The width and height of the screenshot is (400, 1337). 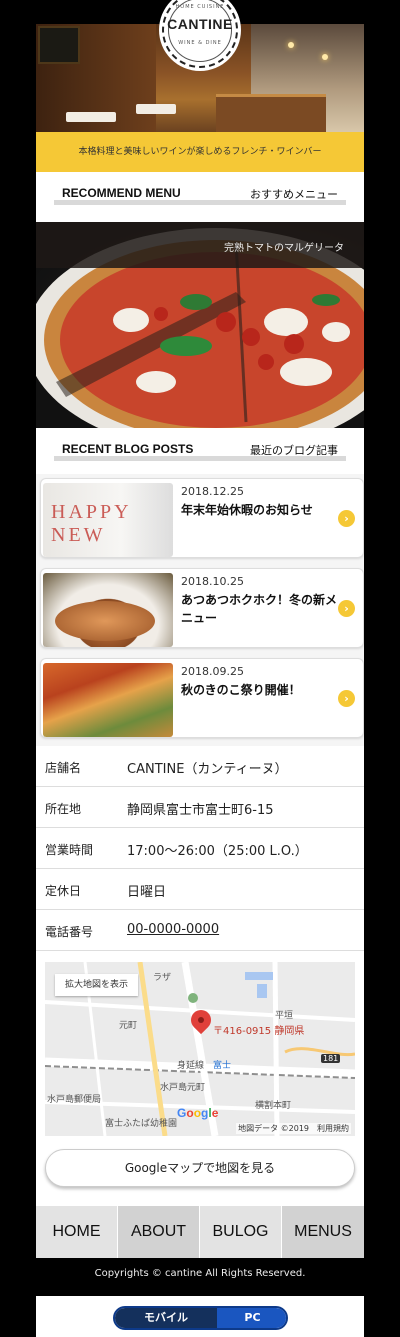 I want to click on nav-home: HOME, so click(x=77, y=1232).